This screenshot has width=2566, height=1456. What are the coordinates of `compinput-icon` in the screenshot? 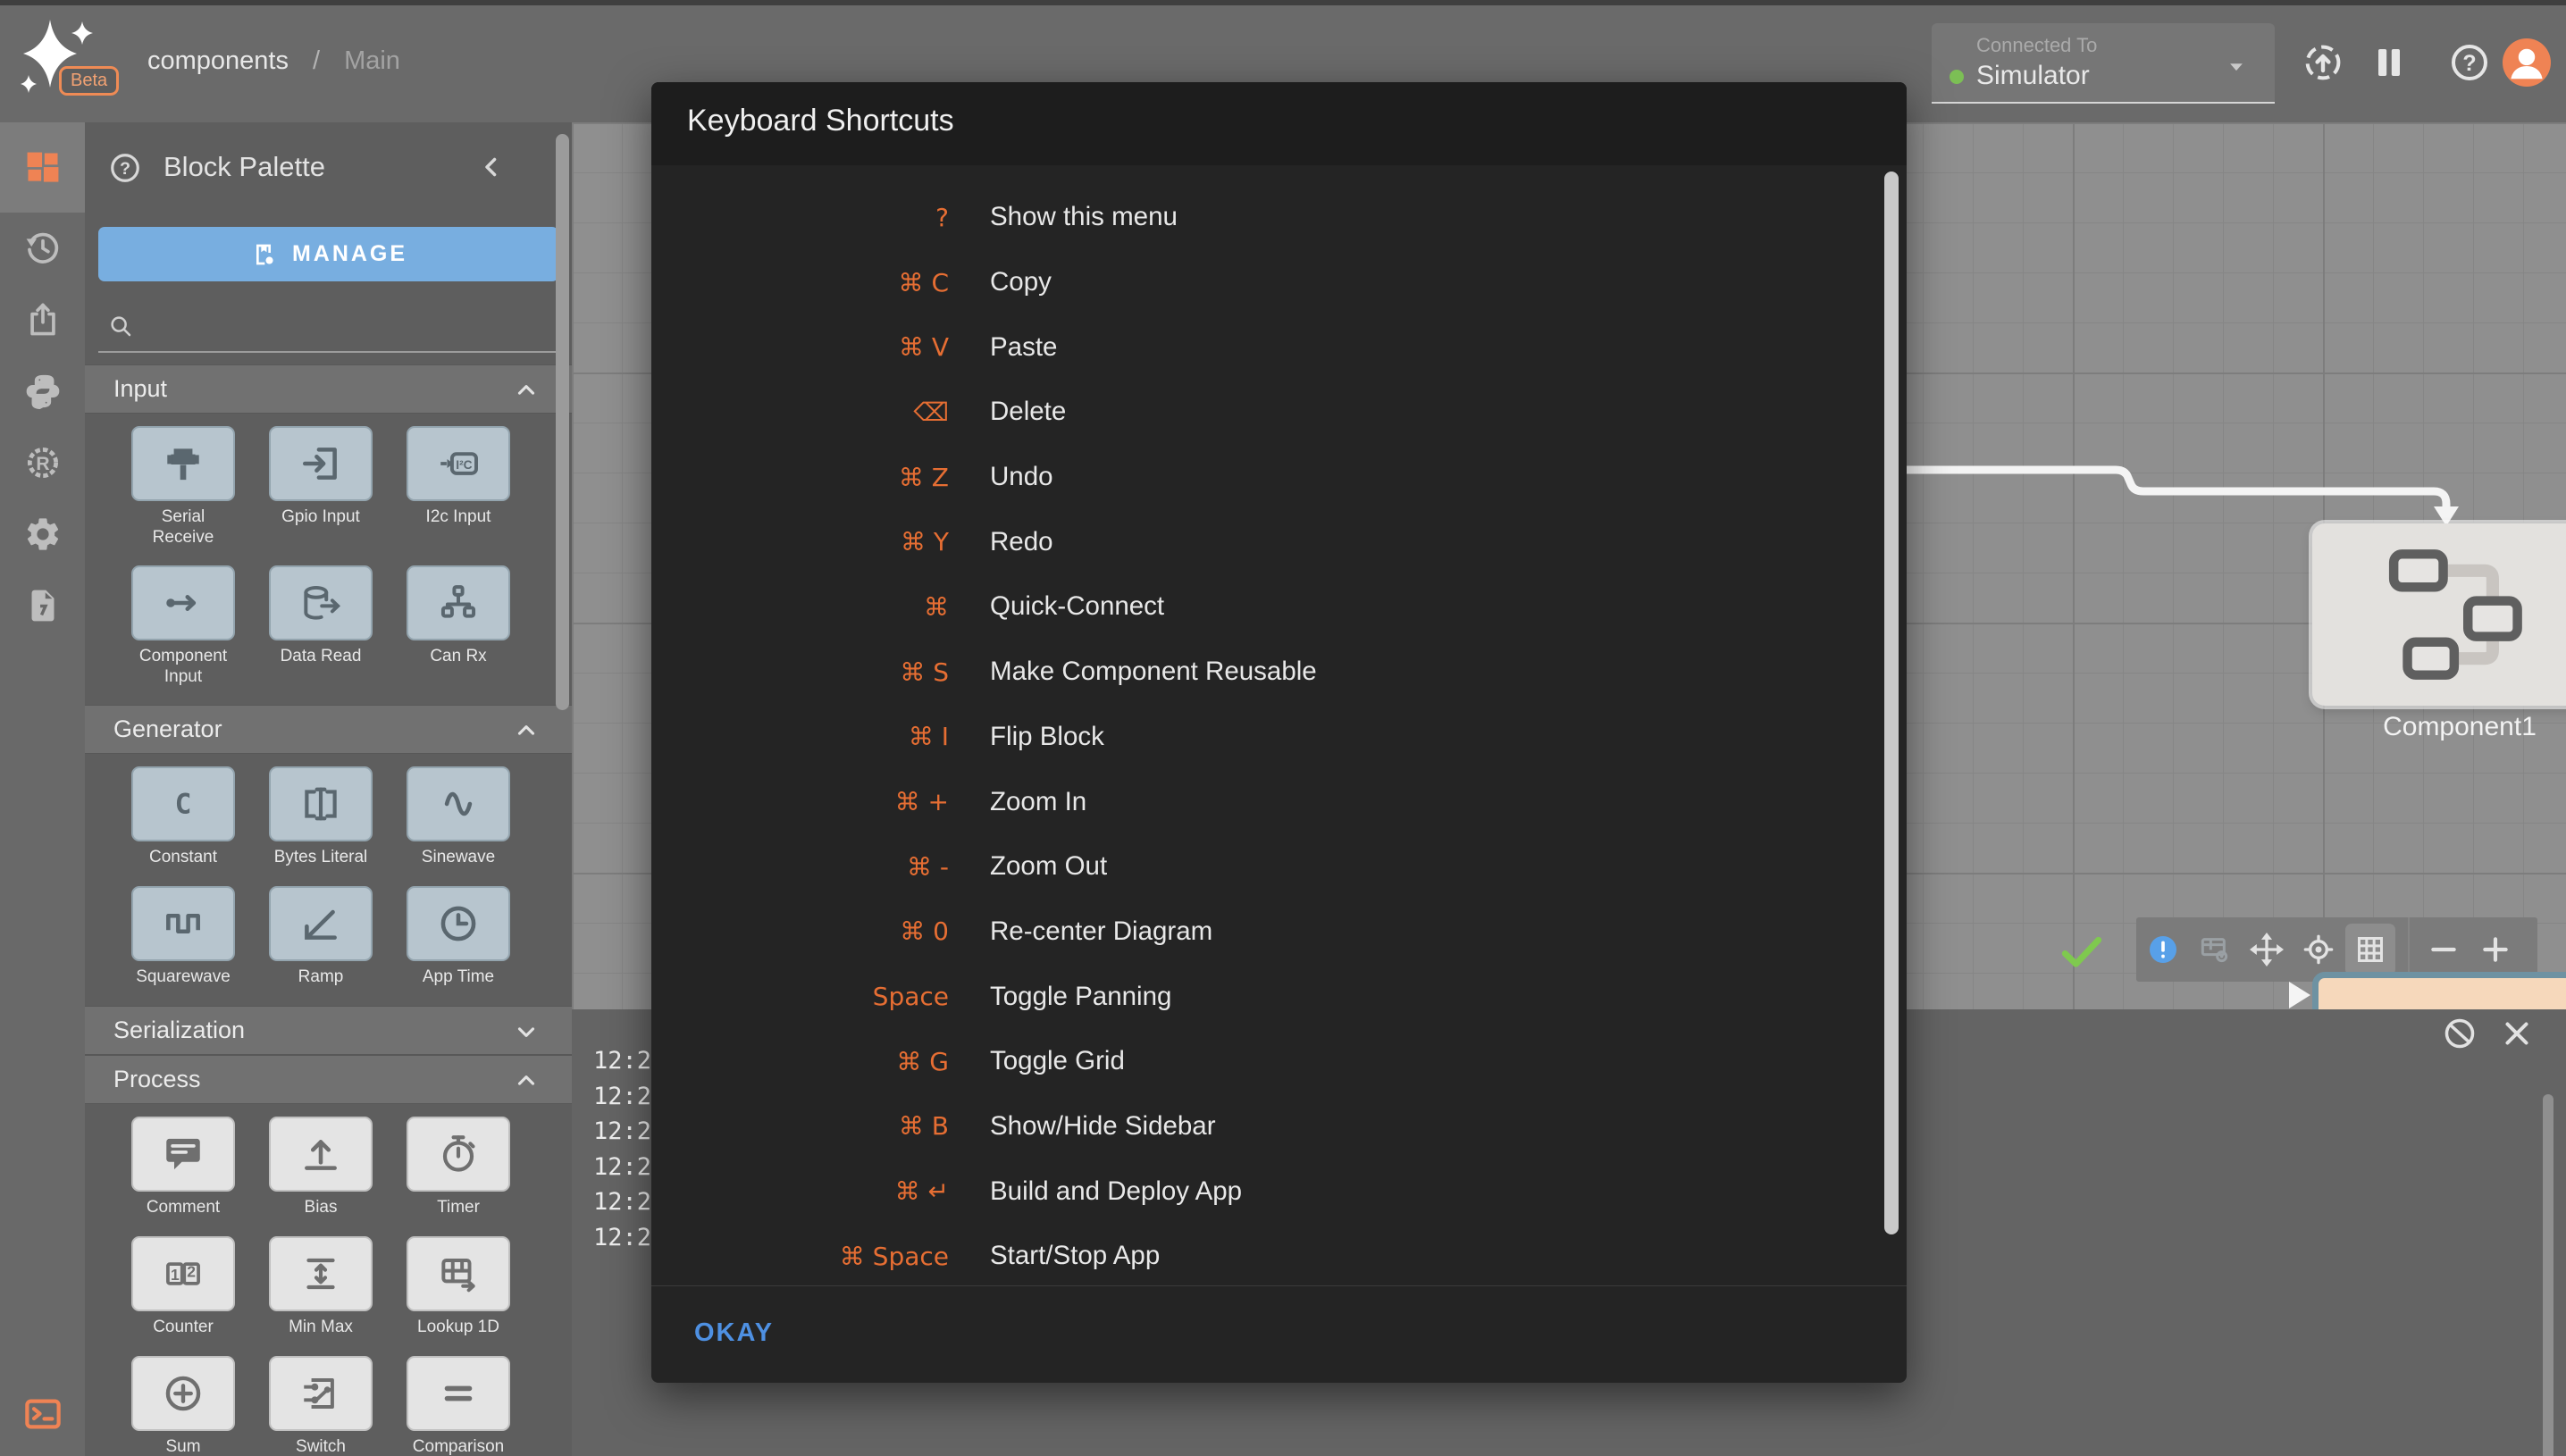 It's located at (182, 603).